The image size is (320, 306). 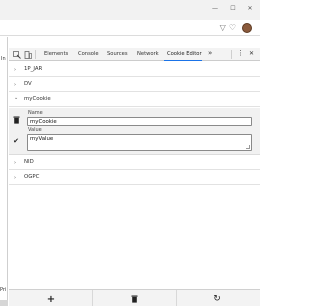 What do you see at coordinates (130, 28) in the screenshot?
I see `omnibar: ▽ ♡` at bounding box center [130, 28].